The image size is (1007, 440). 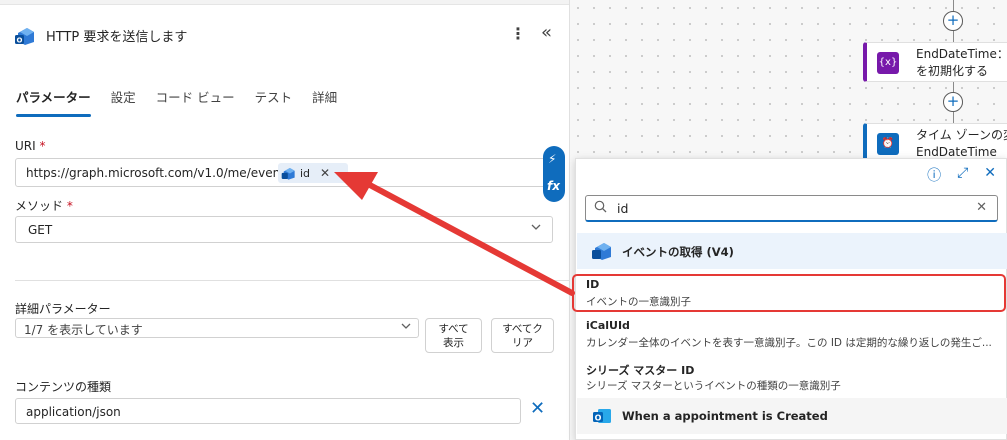 I want to click on info-icon: ⓘ, so click(x=934, y=175).